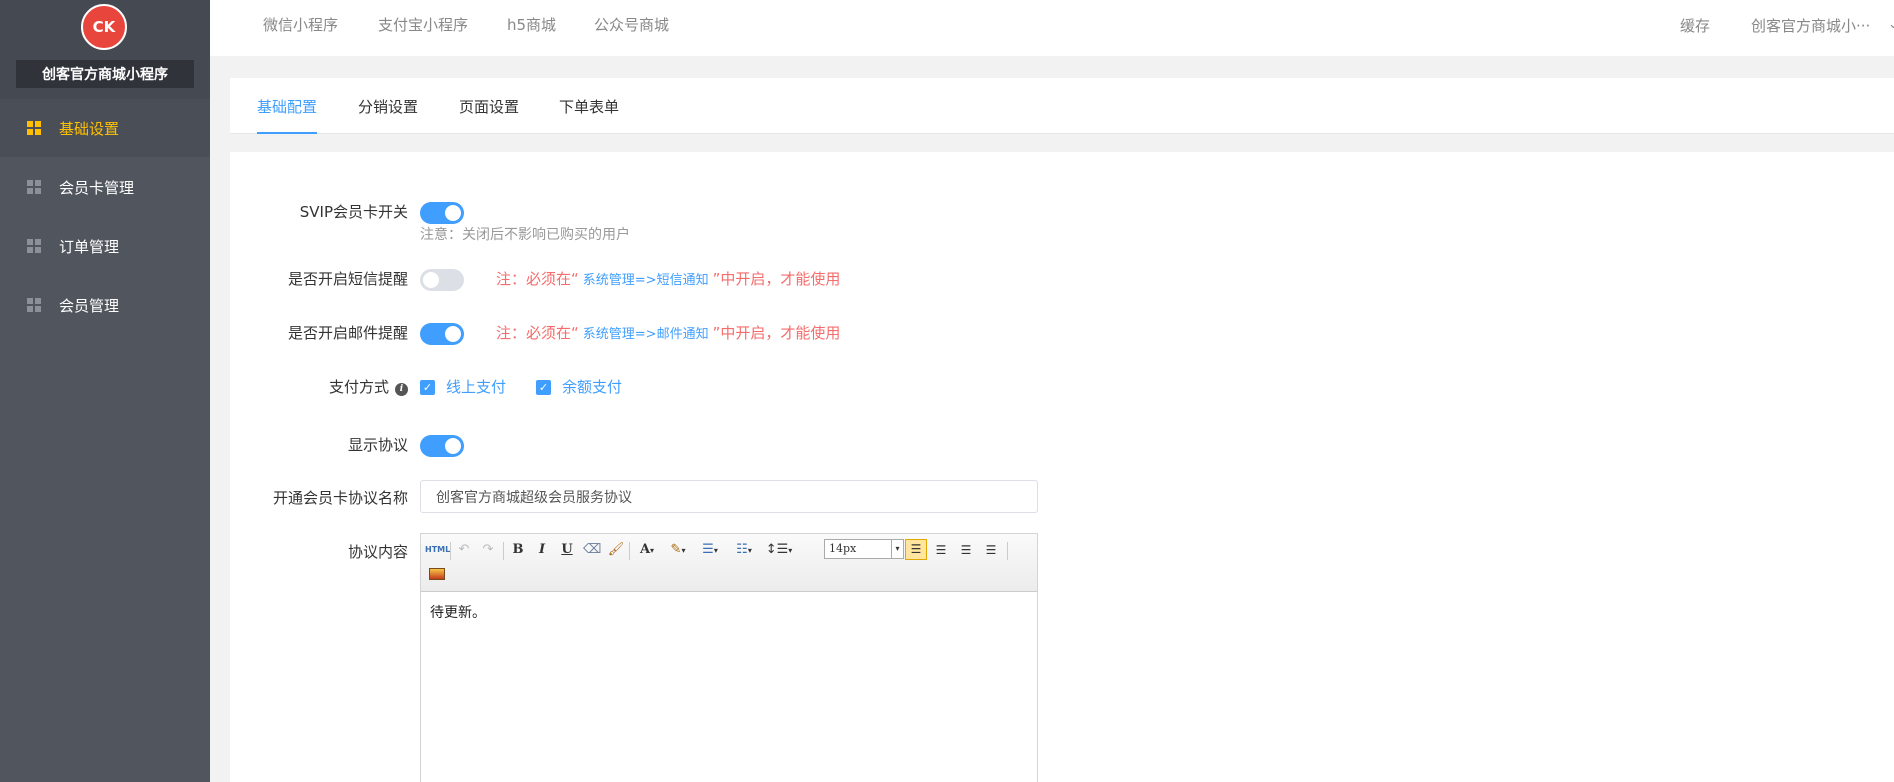 The width and height of the screenshot is (1894, 782). What do you see at coordinates (488, 550) in the screenshot?
I see `redo-icon: ↷` at bounding box center [488, 550].